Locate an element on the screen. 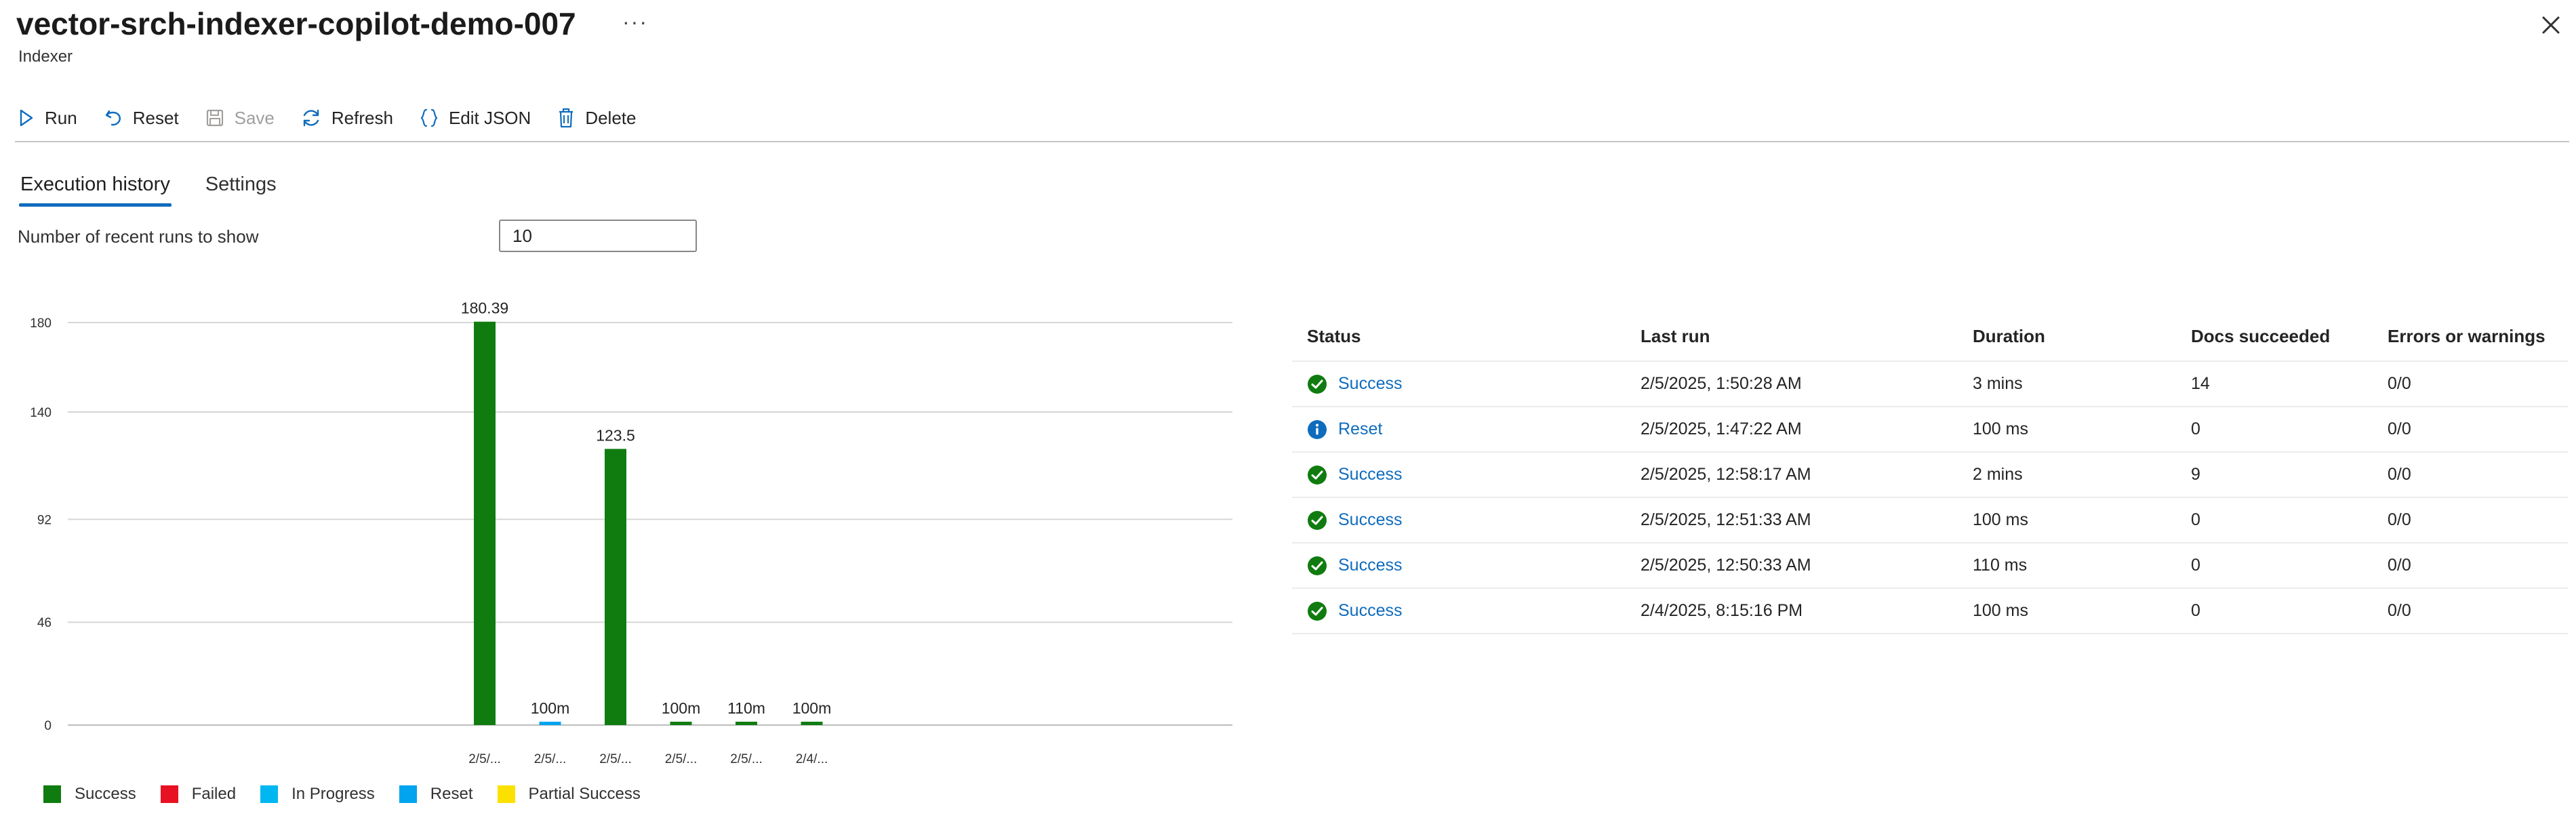 The image size is (2576, 824). play-icon is located at coordinates (26, 118).